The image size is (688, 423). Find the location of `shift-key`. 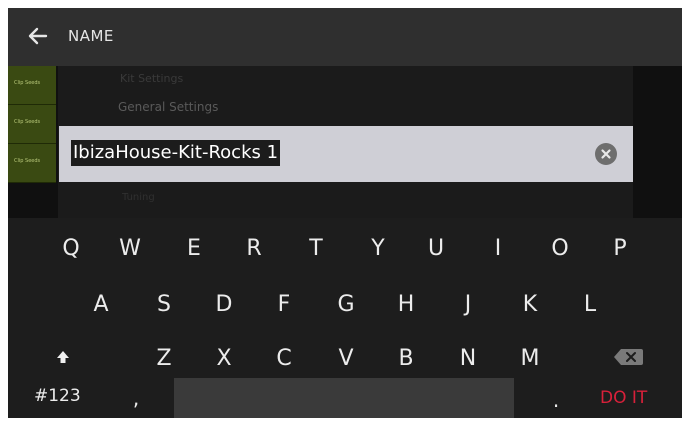

shift-key is located at coordinates (63, 357).